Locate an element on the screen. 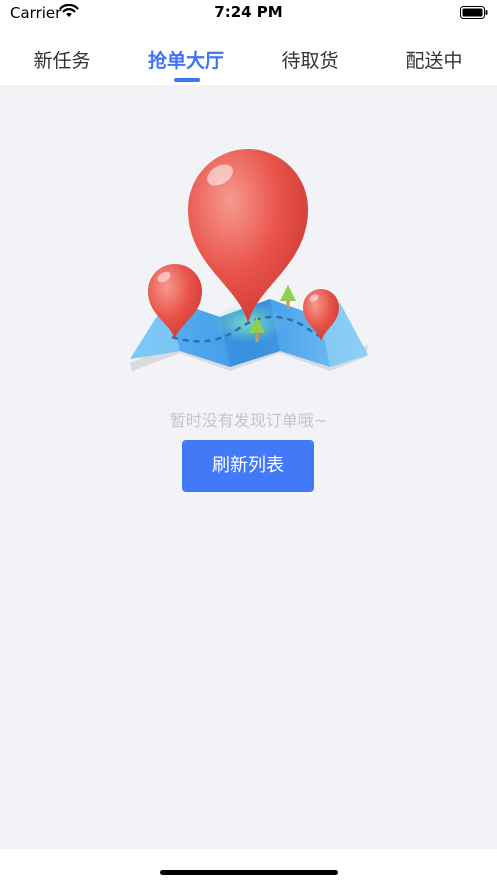 The height and width of the screenshot is (883, 497). tab-new-tasks: 新任务 is located at coordinates (62, 59).